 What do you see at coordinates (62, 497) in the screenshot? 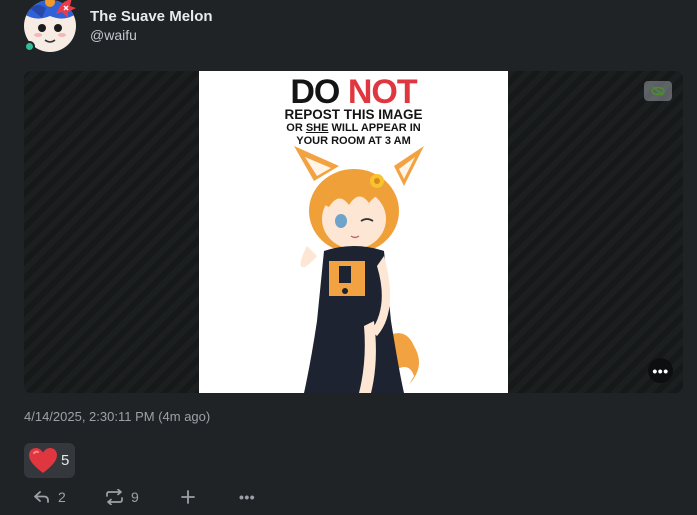
I see `reply-count: 2` at bounding box center [62, 497].